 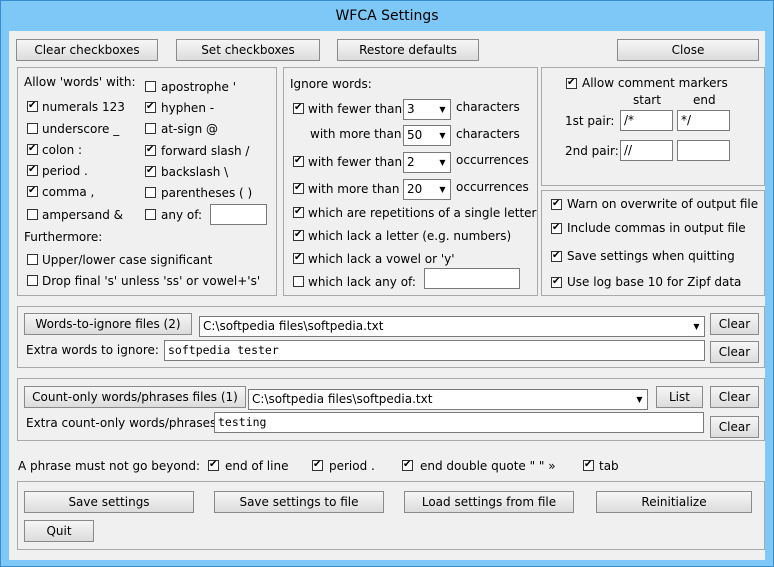 I want to click on fewer-occ-checkbox, so click(x=298, y=161).